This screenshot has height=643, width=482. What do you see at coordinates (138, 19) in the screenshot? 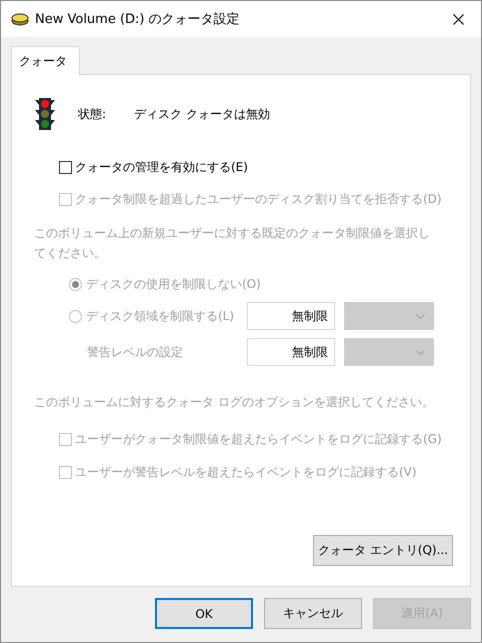
I see `window-title: New Volume (D:) のクォータ設定` at bounding box center [138, 19].